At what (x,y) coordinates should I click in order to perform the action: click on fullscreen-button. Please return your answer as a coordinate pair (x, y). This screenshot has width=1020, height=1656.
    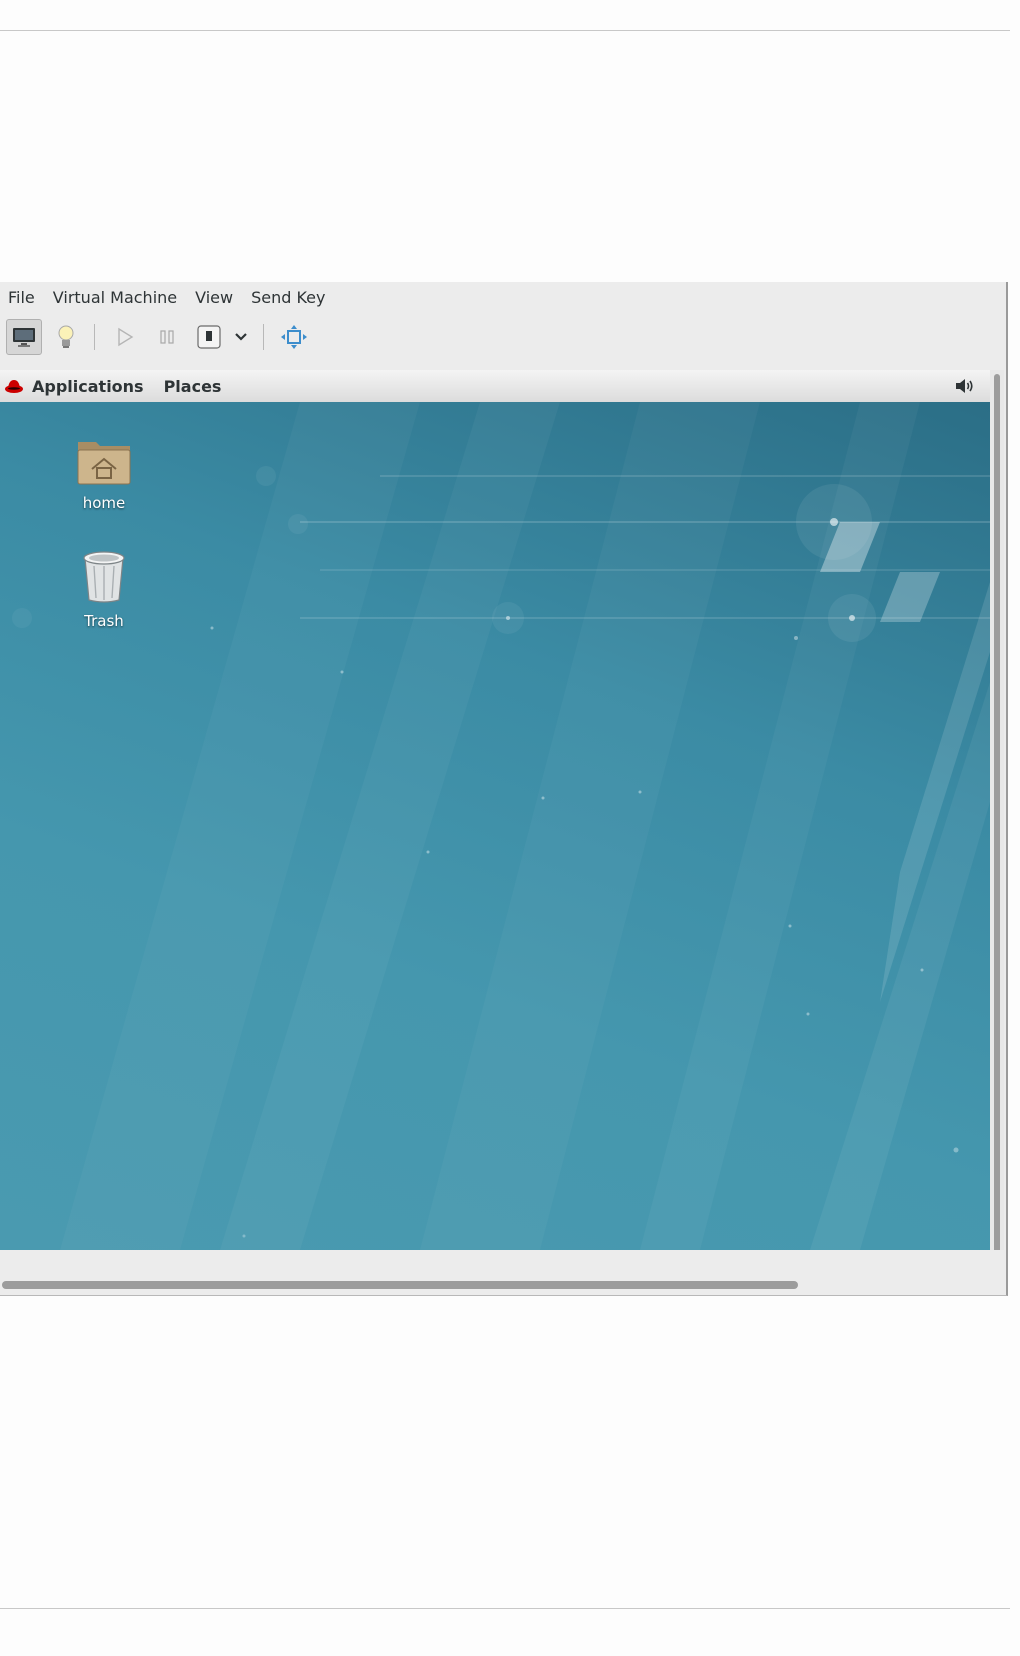
    Looking at the image, I should click on (294, 337).